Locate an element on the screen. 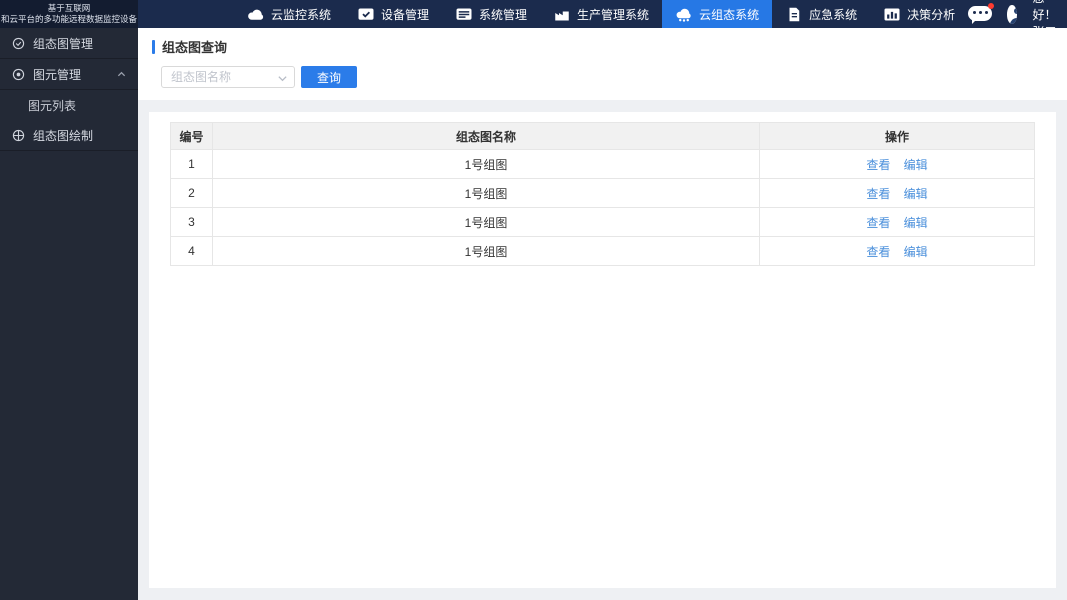 The image size is (1067, 600). nav-item-production: 生产管理系统 is located at coordinates (601, 14).